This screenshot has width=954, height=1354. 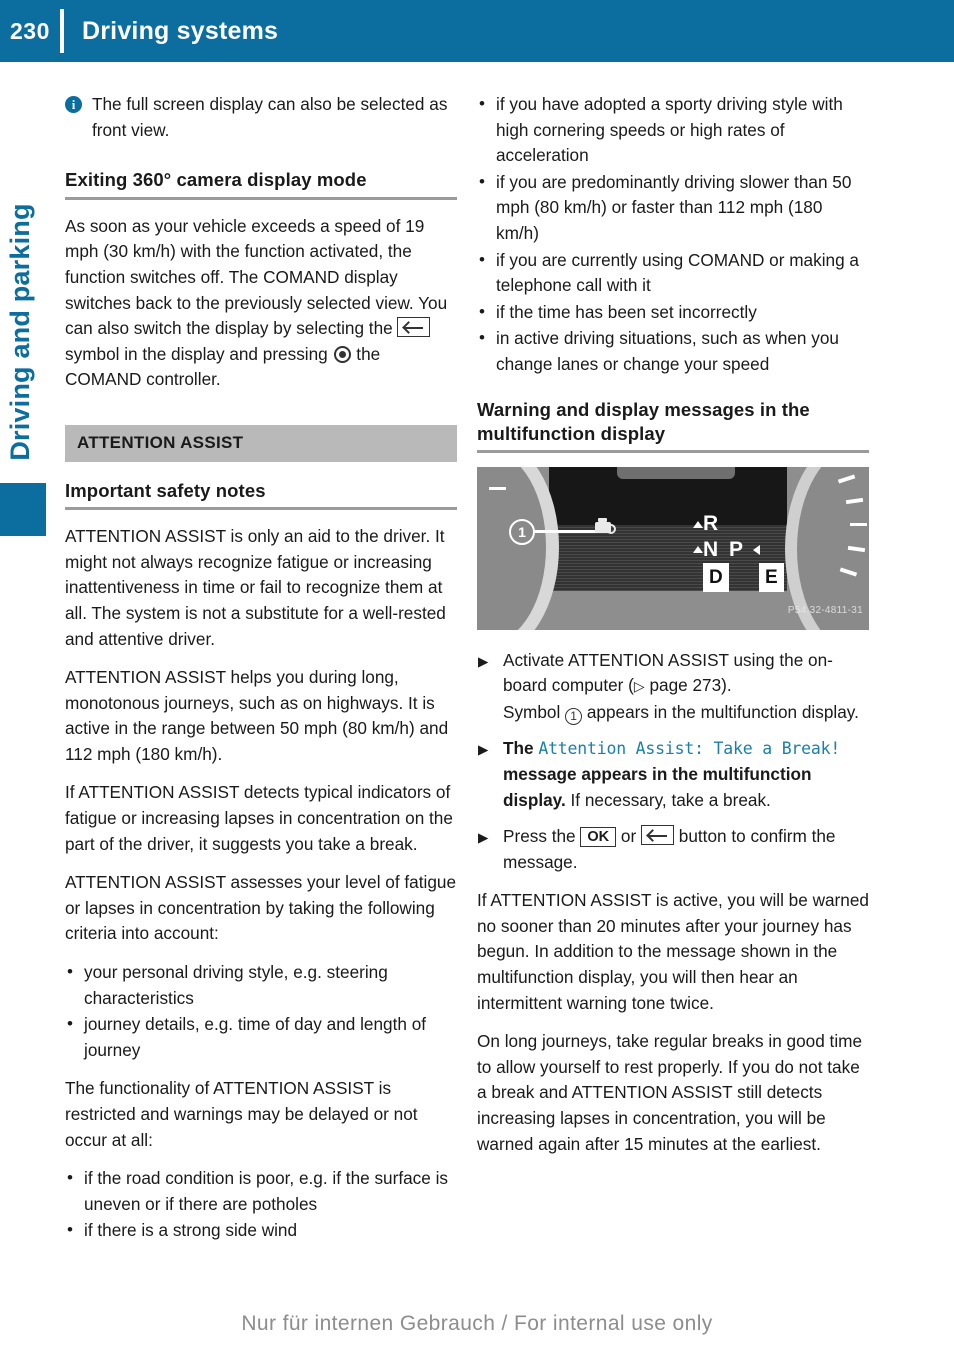 I want to click on step2-lead: The, so click(x=518, y=748).